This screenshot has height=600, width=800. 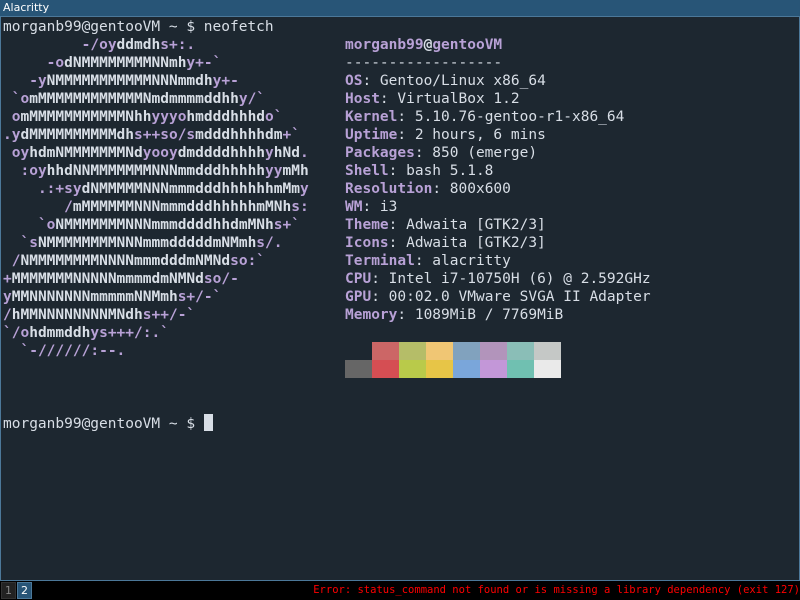 What do you see at coordinates (462, 261) in the screenshot?
I see `info-value: : alacritty` at bounding box center [462, 261].